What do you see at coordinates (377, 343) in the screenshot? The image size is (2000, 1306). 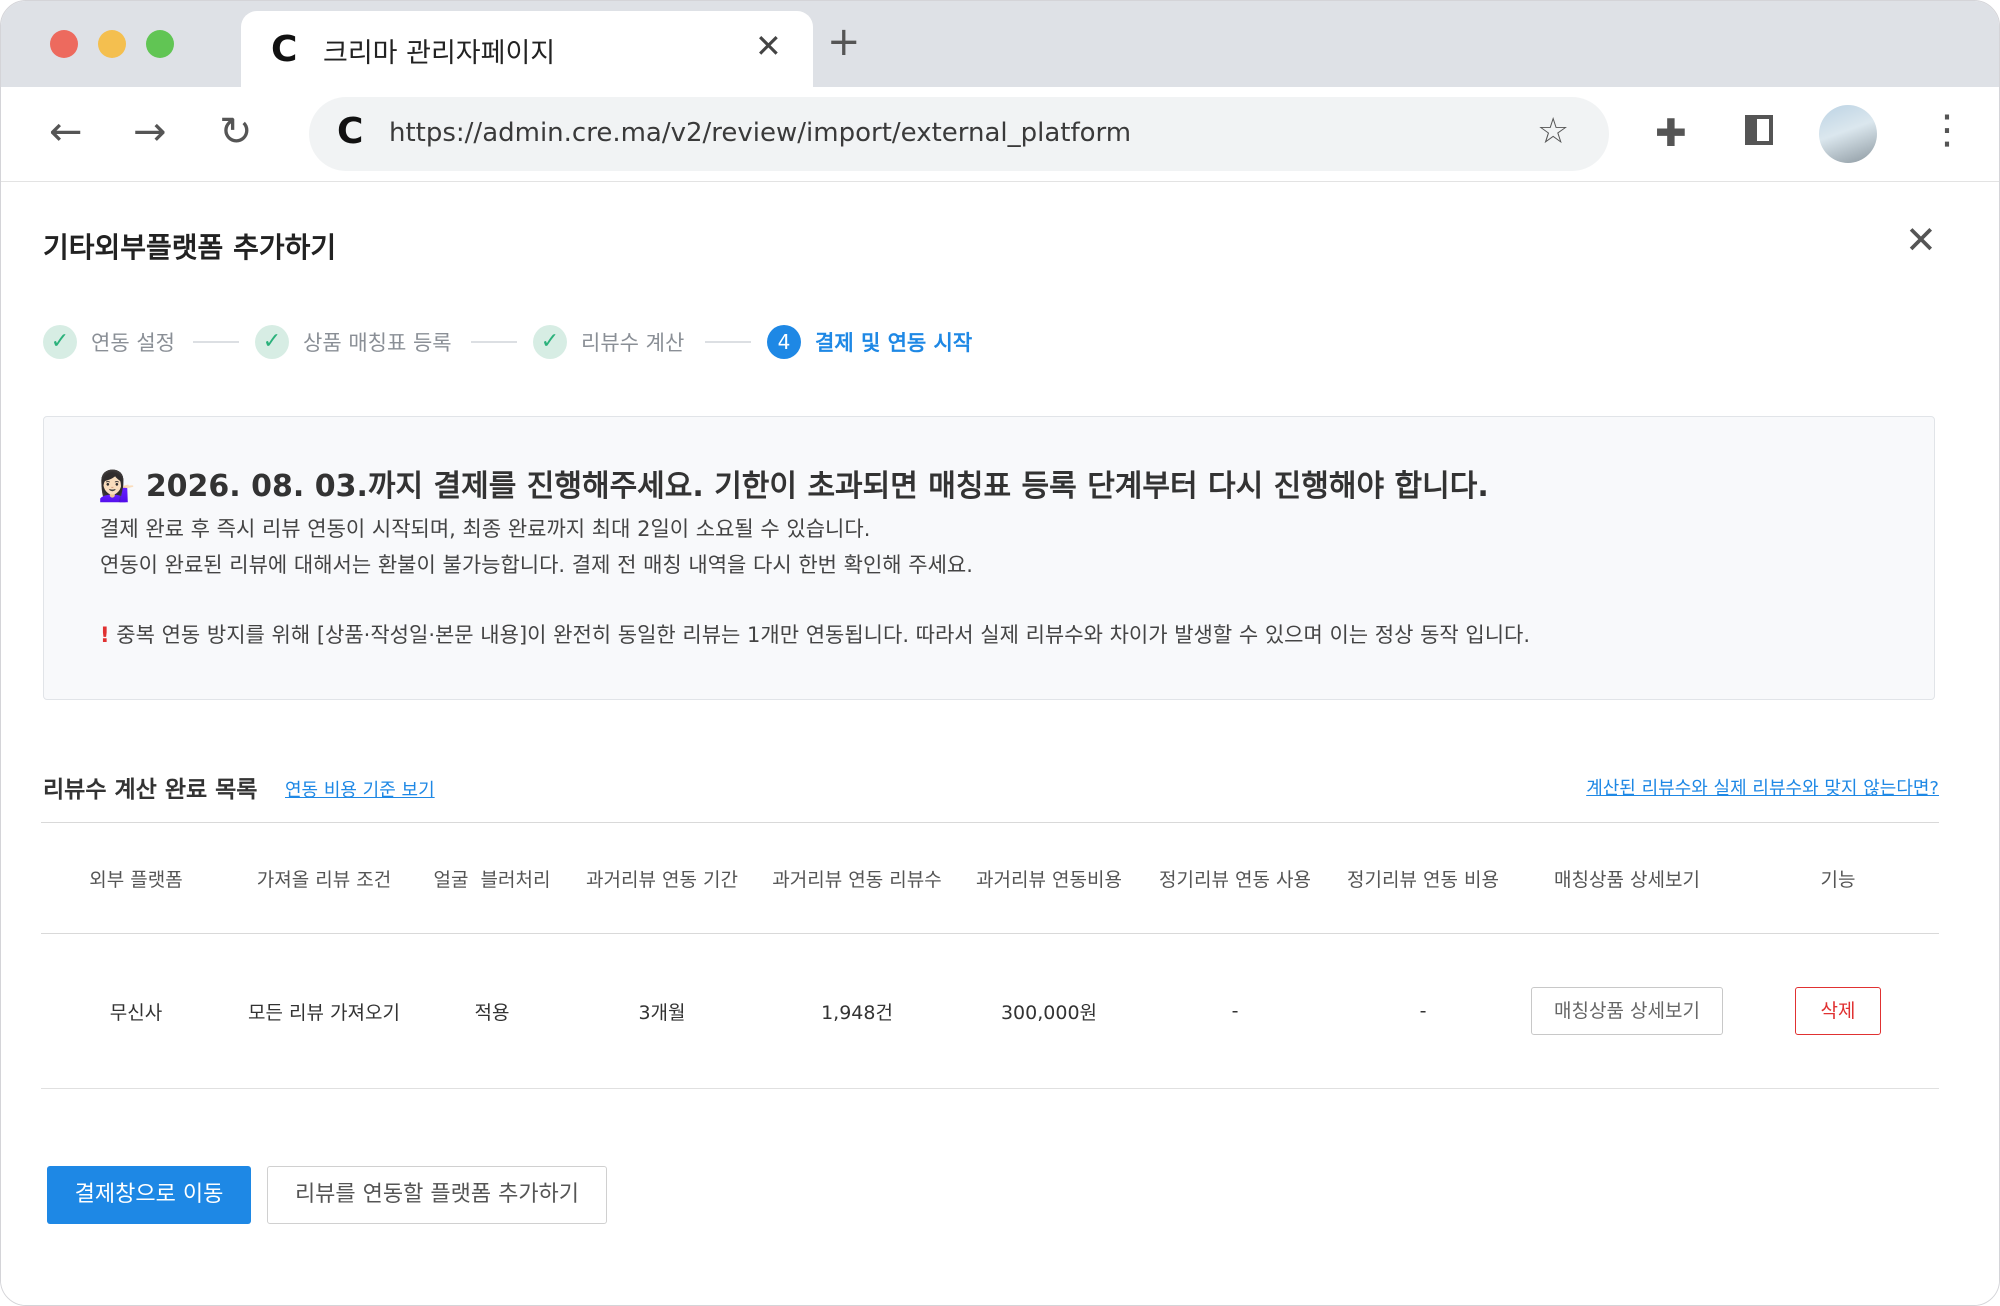 I see `step-label: 상품 매칭표 등록` at bounding box center [377, 343].